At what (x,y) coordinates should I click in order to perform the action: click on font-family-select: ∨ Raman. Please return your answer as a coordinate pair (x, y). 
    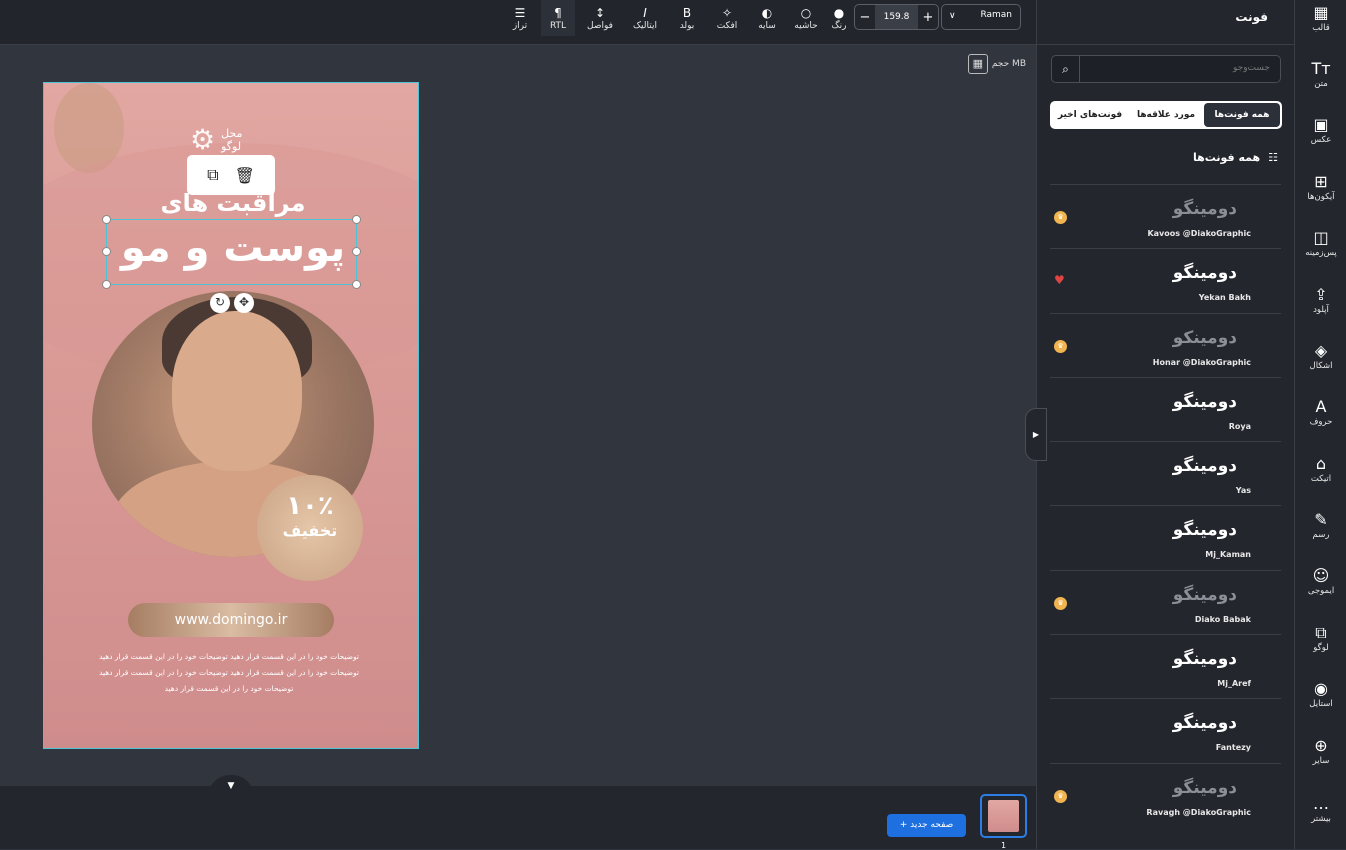
    Looking at the image, I should click on (981, 17).